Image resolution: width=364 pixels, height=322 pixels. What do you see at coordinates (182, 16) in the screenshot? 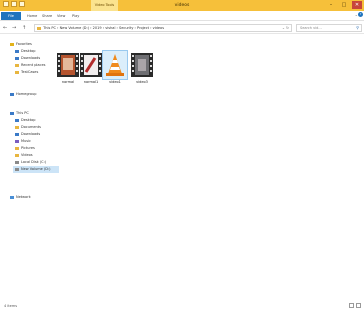
I see `ribbon-tabs: File Home Share View Play ⌄ ?` at bounding box center [182, 16].